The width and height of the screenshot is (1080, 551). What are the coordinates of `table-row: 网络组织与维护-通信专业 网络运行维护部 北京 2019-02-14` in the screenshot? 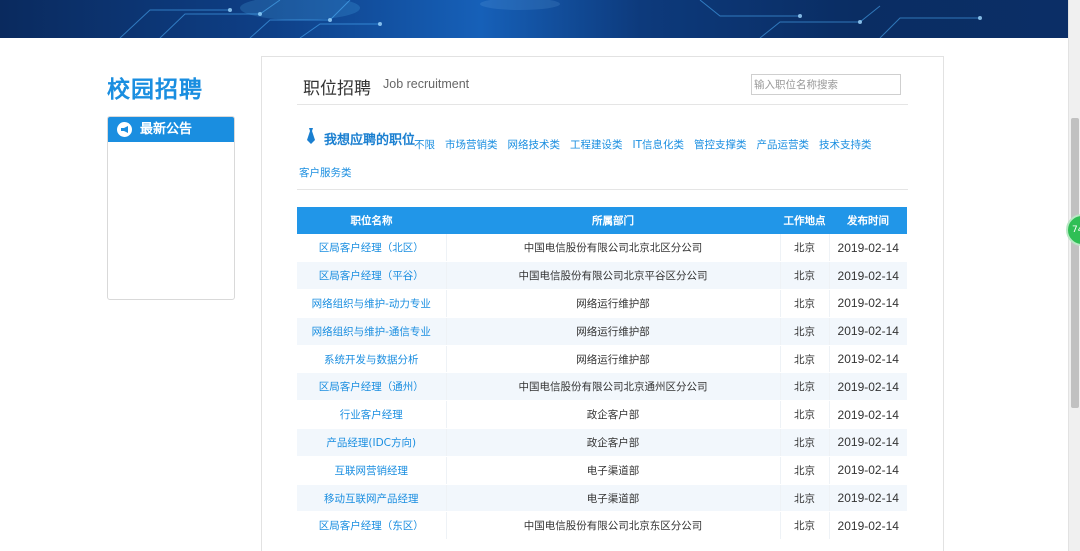 It's located at (602, 331).